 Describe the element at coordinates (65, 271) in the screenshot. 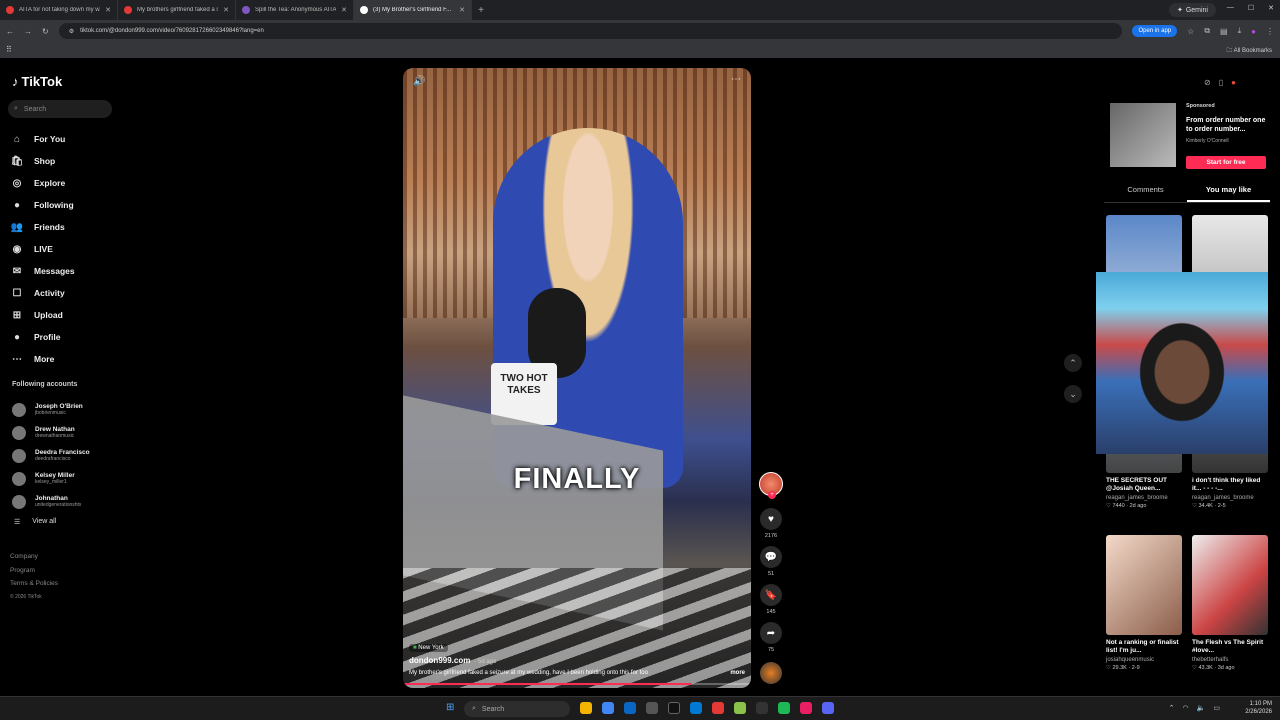

I see `nav-item-messages: ✉ Messages` at that location.